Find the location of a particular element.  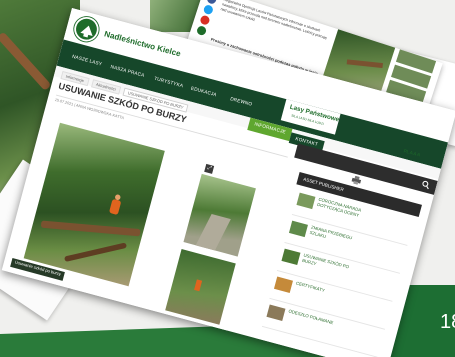

forest-worker is located at coordinates (115, 207).